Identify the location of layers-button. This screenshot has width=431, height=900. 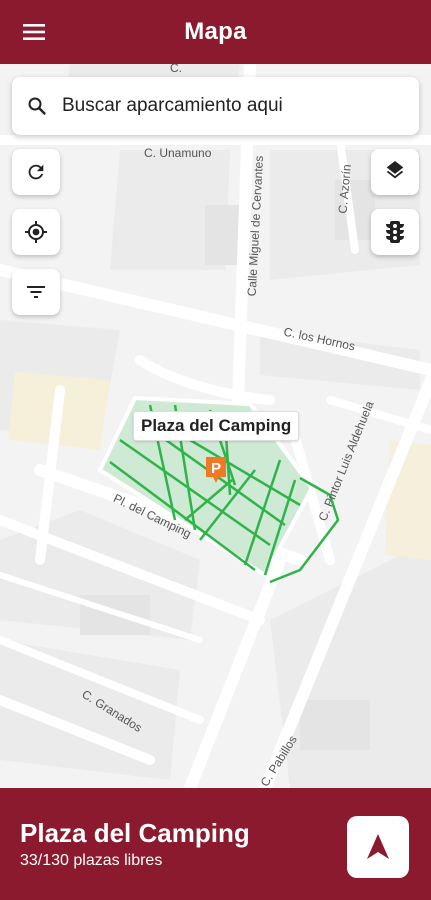
(395, 172).